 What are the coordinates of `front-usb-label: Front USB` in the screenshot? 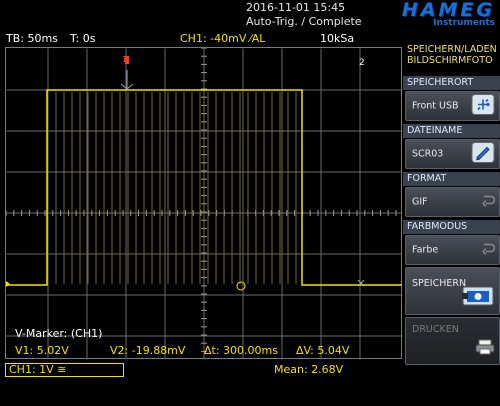 It's located at (435, 106).